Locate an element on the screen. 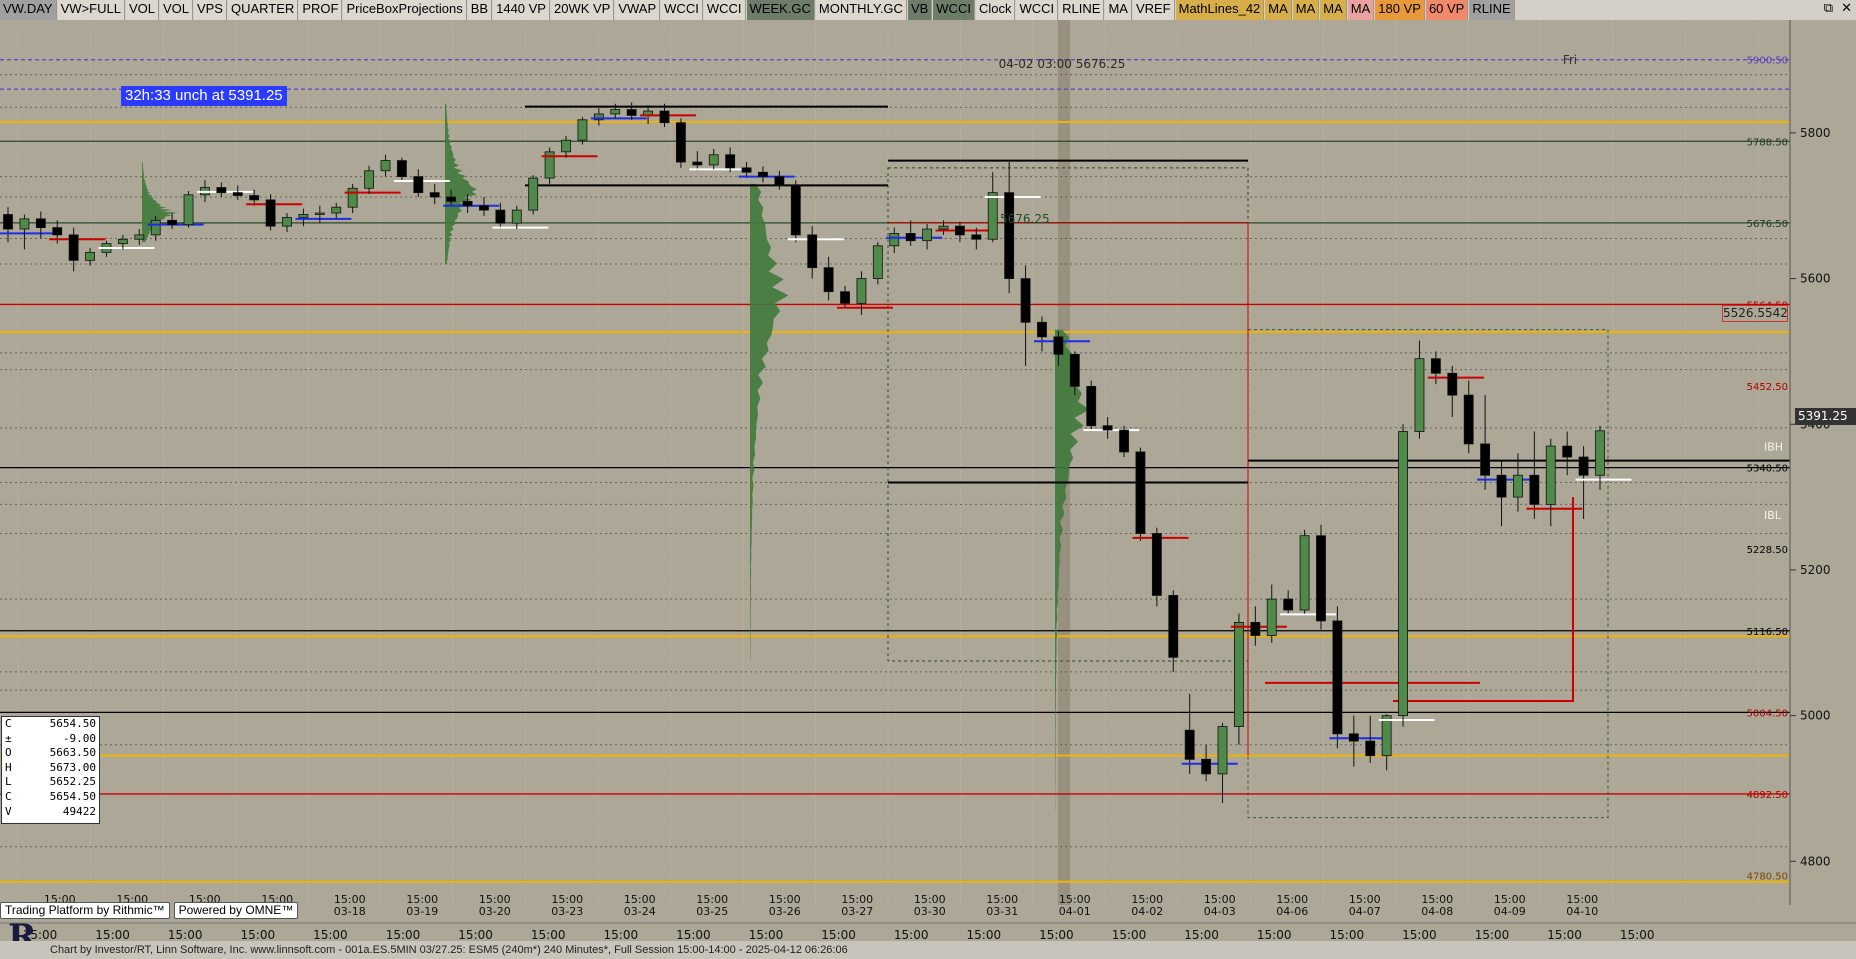 The height and width of the screenshot is (959, 1856). ohlc-key: O is located at coordinates (8, 753).